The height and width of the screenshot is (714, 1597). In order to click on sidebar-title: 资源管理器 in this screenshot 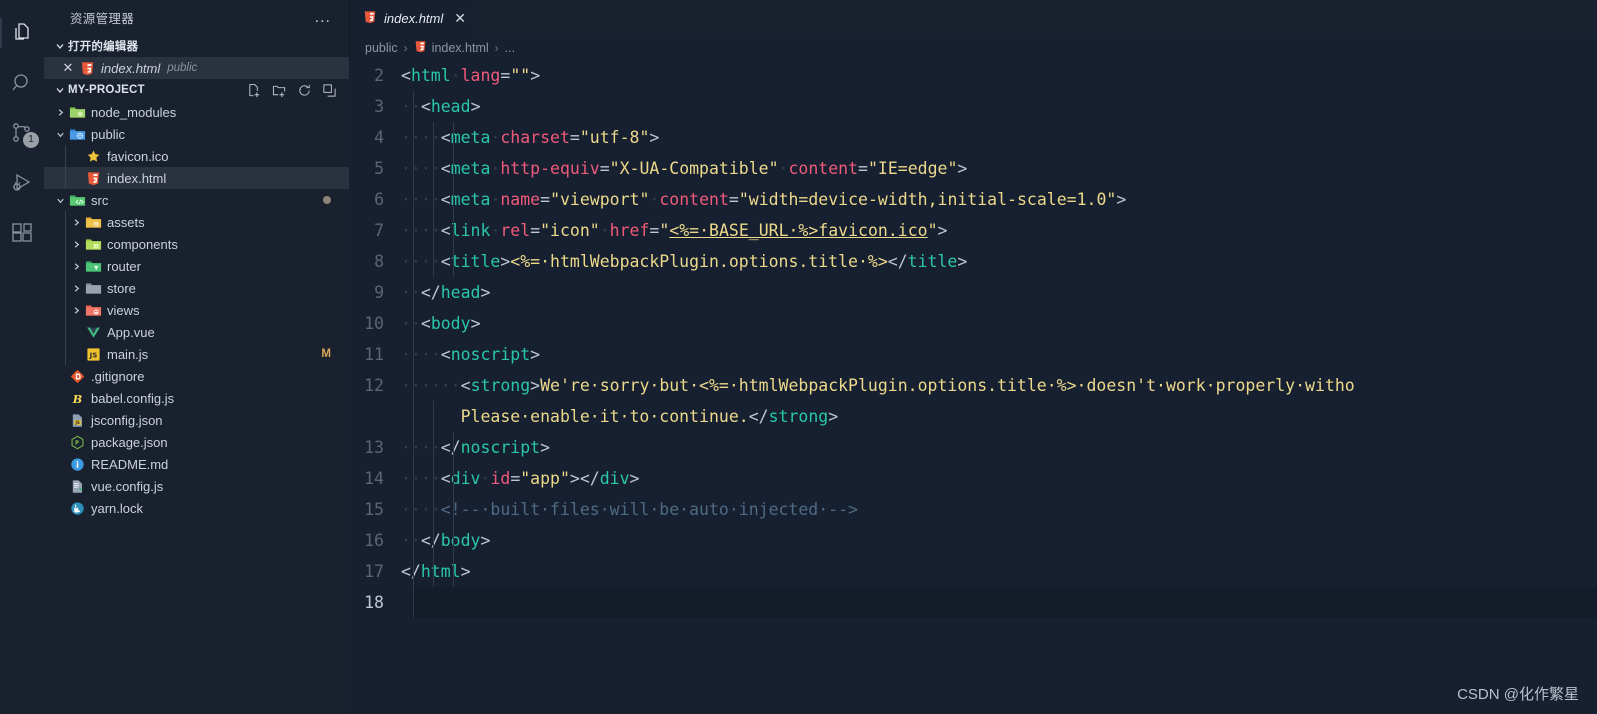, I will do `click(102, 19)`.